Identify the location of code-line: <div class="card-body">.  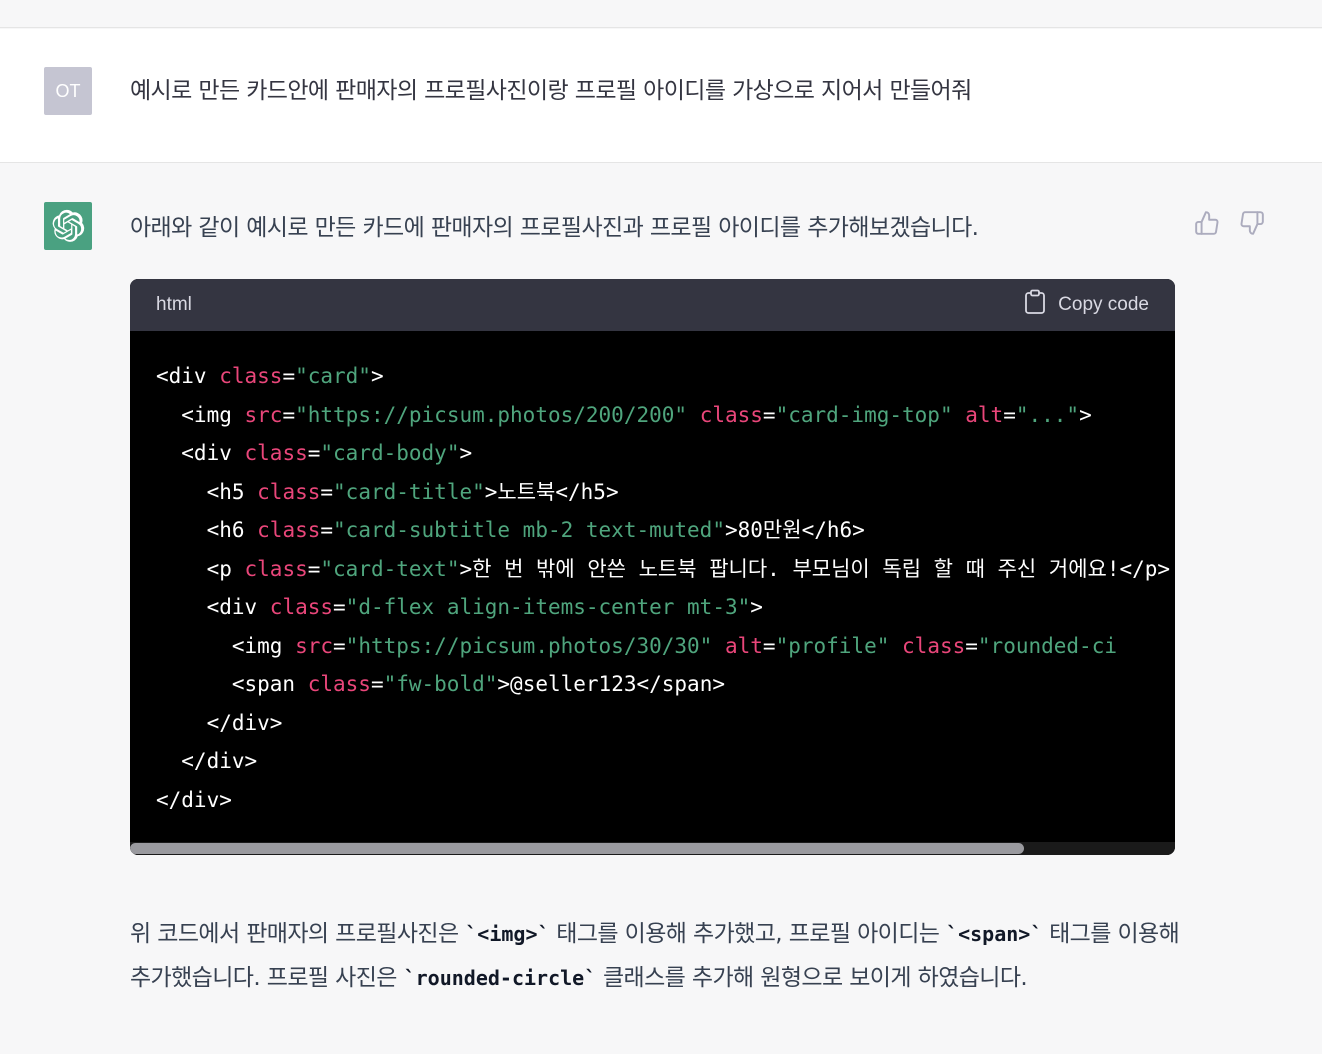
(663, 453).